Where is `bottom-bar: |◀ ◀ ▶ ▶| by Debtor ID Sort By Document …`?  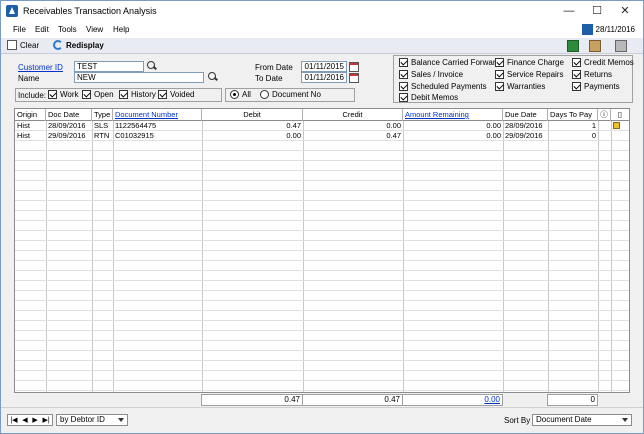 bottom-bar: |◀ ◀ ▶ ▶| by Debtor ID Sort By Document … is located at coordinates (322, 420).